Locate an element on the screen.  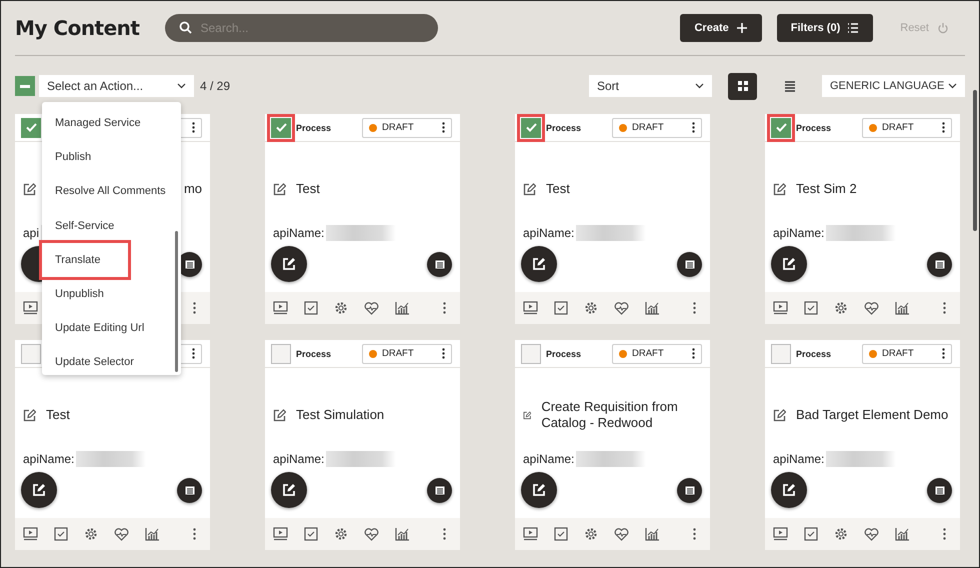
filters-button: Filters (0) is located at coordinates (825, 28).